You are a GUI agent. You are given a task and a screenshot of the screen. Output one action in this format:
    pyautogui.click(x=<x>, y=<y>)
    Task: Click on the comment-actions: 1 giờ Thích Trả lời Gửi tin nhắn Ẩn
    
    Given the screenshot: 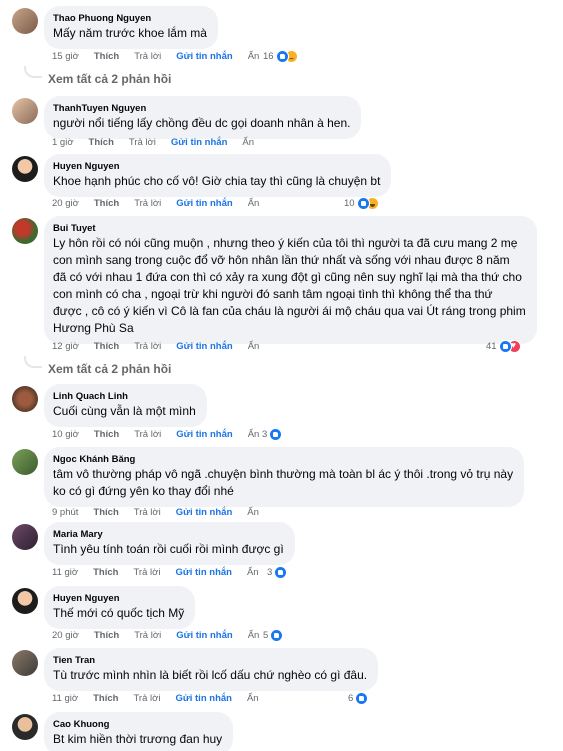 What is the action you would take?
    pyautogui.click(x=160, y=142)
    